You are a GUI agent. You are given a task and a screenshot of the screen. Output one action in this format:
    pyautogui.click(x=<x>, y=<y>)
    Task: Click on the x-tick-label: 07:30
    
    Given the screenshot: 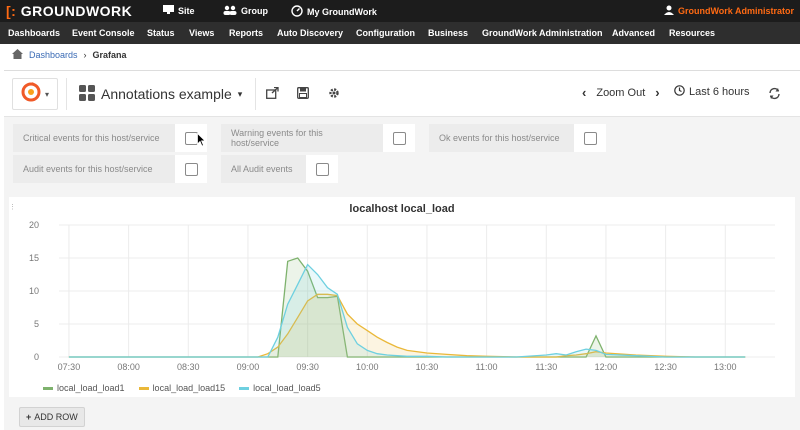 What is the action you would take?
    pyautogui.click(x=69, y=367)
    